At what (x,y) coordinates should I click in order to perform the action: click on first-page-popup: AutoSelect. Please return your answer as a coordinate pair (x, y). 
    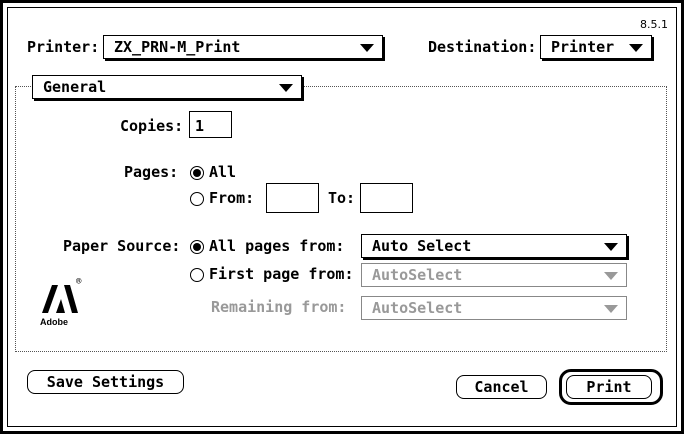
    Looking at the image, I should click on (494, 275).